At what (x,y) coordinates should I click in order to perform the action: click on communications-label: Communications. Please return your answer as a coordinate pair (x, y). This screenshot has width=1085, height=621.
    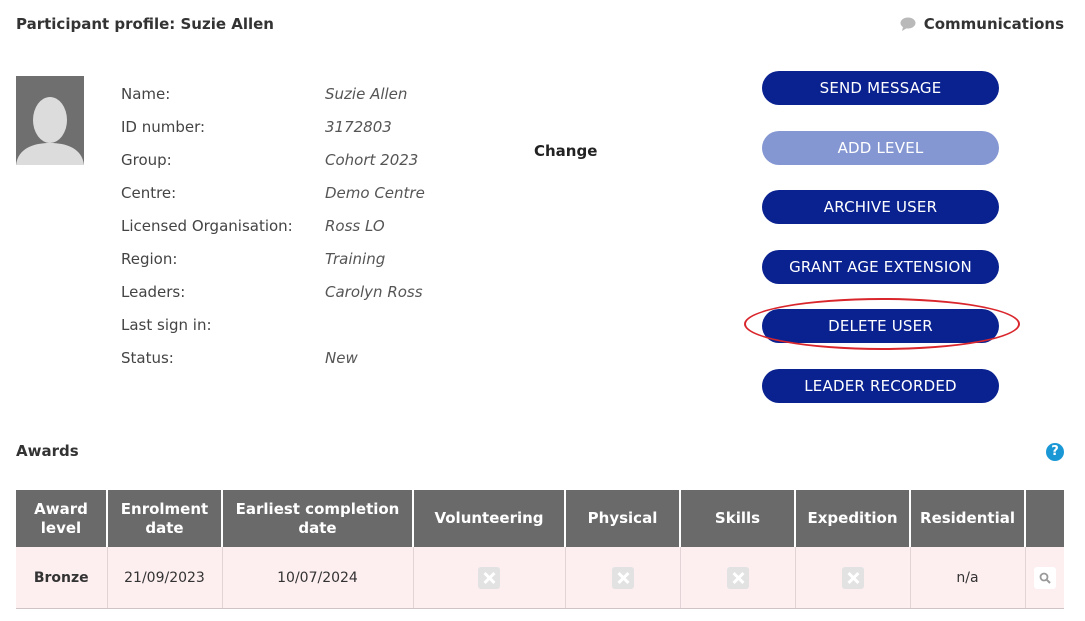
    Looking at the image, I should click on (993, 24).